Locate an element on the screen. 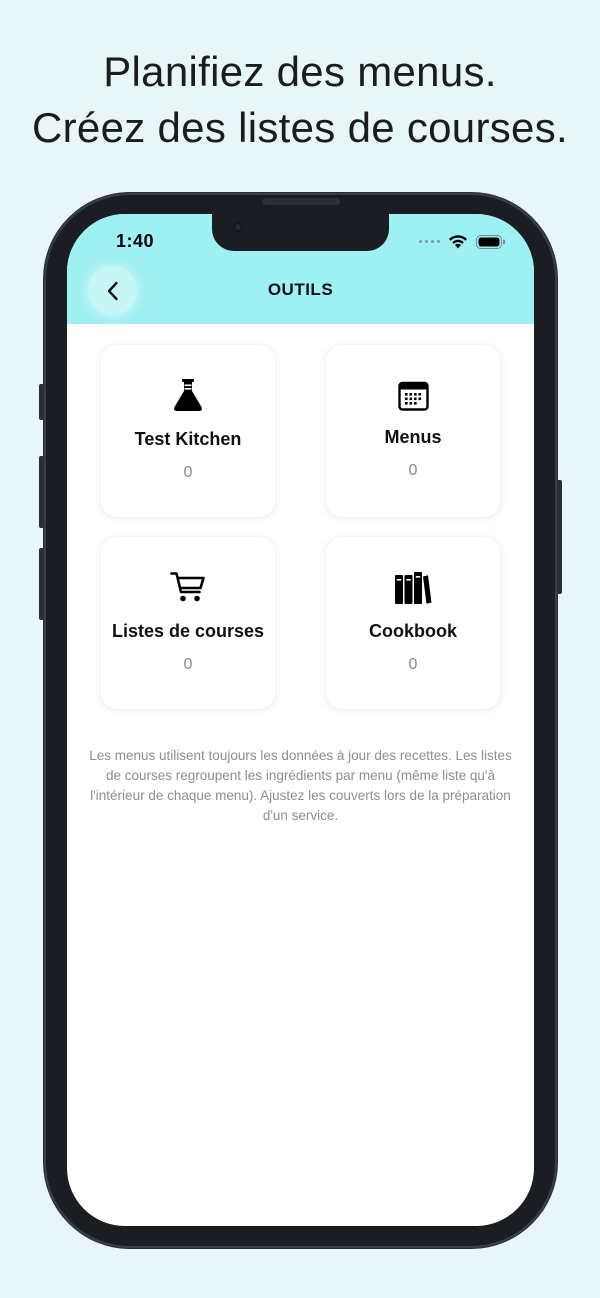 The image size is (600, 1298). card-listes-de-courses: Listes de courses 0 is located at coordinates (188, 623).